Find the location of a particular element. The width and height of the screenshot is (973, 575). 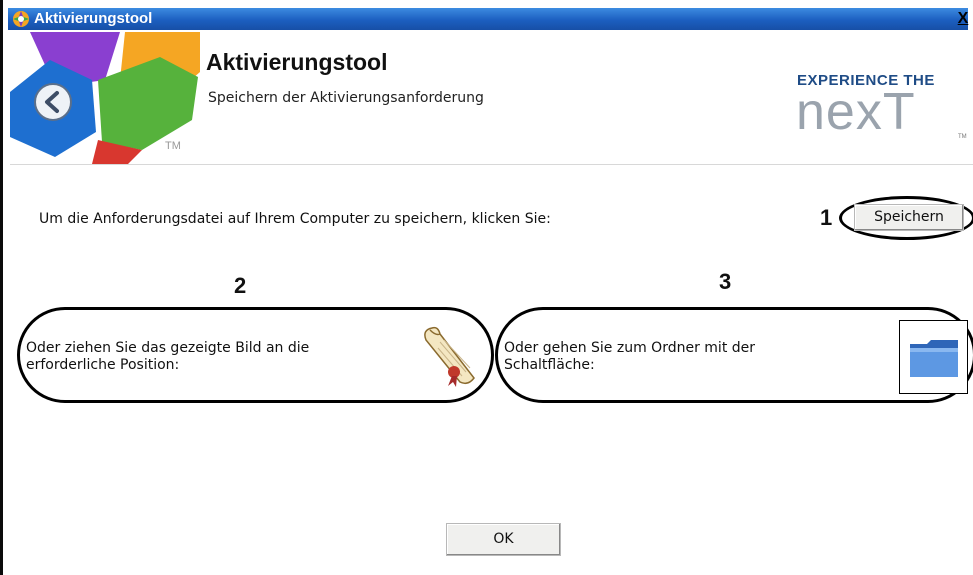

drag-option-line1: Oder ziehen Sie das gezeigte Bild an die is located at coordinates (168, 348).